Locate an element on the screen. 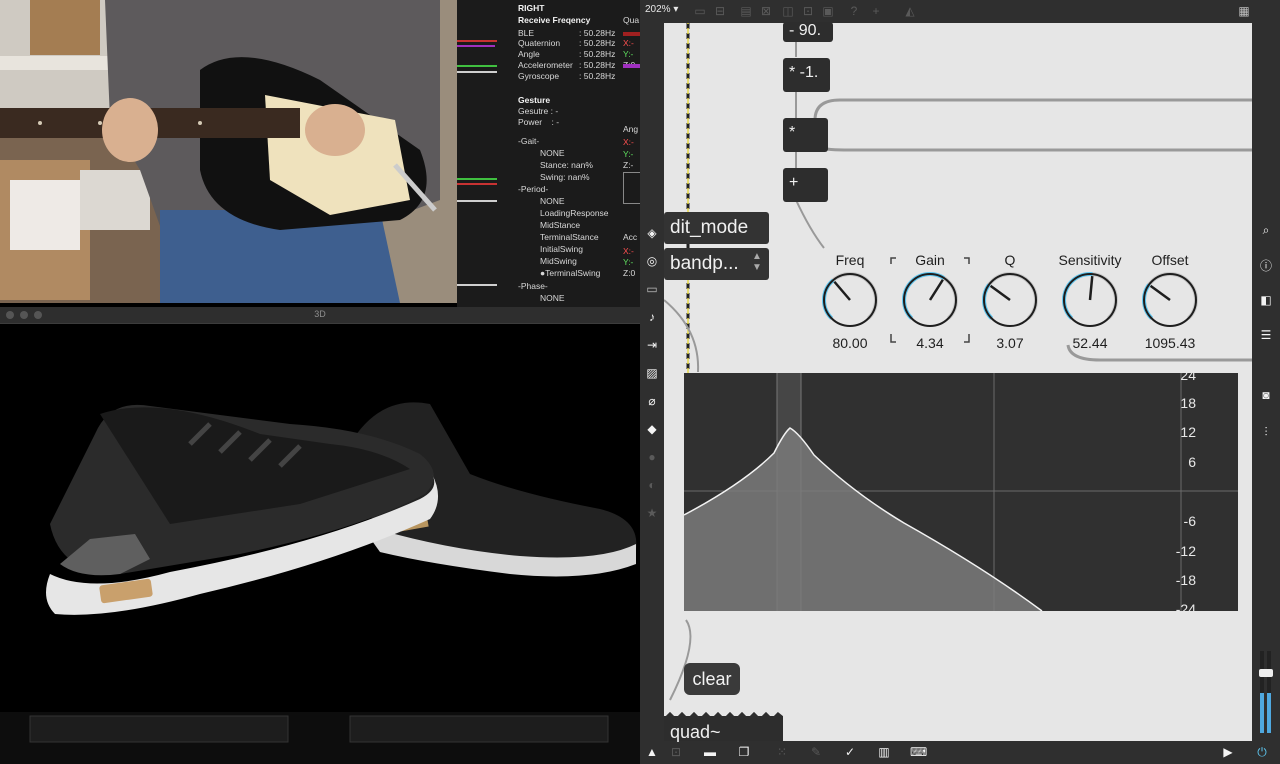 The height and width of the screenshot is (764, 1280). dial-value: 80.00 is located at coordinates (850, 343).